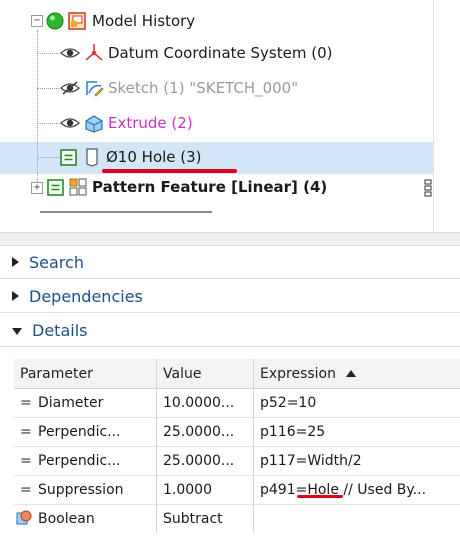 The width and height of the screenshot is (460, 550). What do you see at coordinates (293, 432) in the screenshot?
I see `expression-cell: p116=25` at bounding box center [293, 432].